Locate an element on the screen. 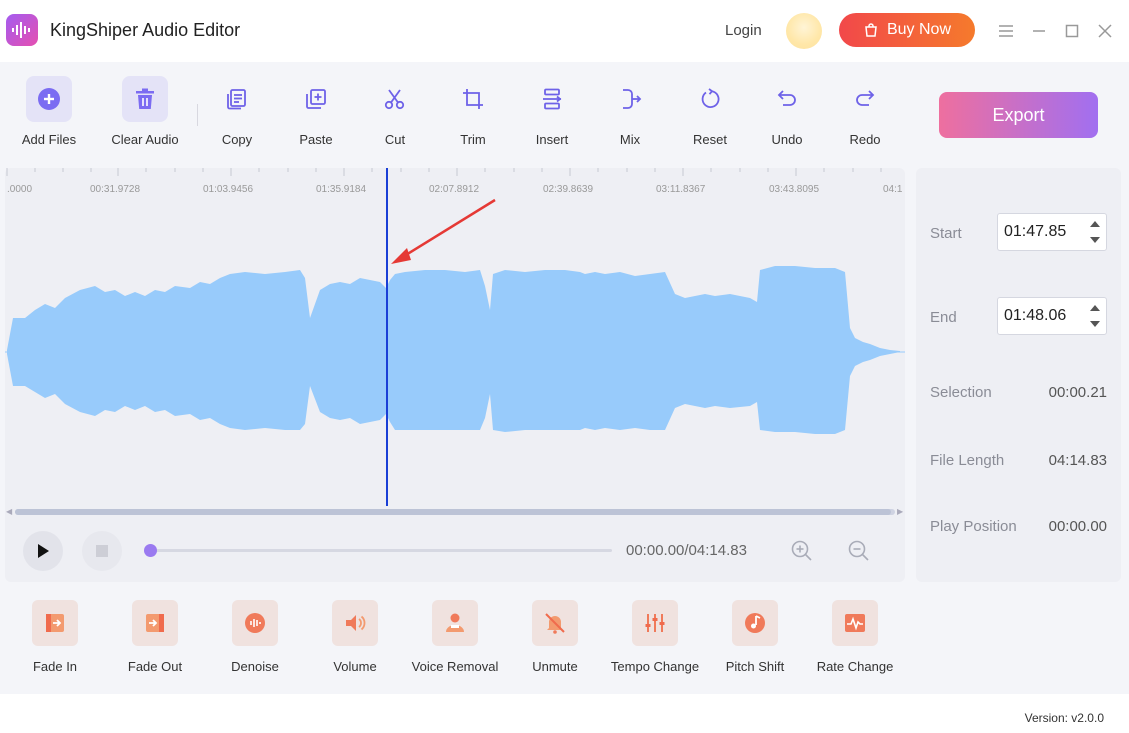 The height and width of the screenshot is (733, 1129). denoise-button: Denoise is located at coordinates (255, 637).